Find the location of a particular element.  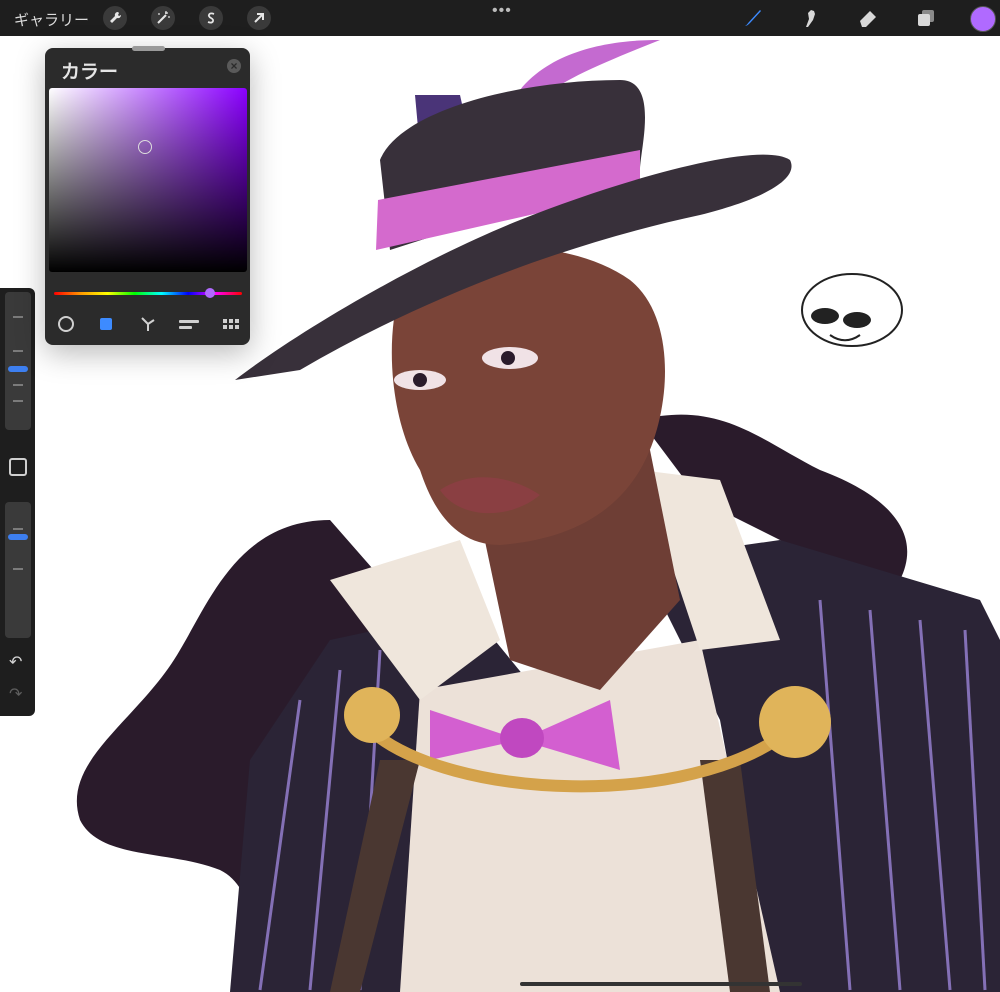

magic-wand-icon is located at coordinates (163, 18).